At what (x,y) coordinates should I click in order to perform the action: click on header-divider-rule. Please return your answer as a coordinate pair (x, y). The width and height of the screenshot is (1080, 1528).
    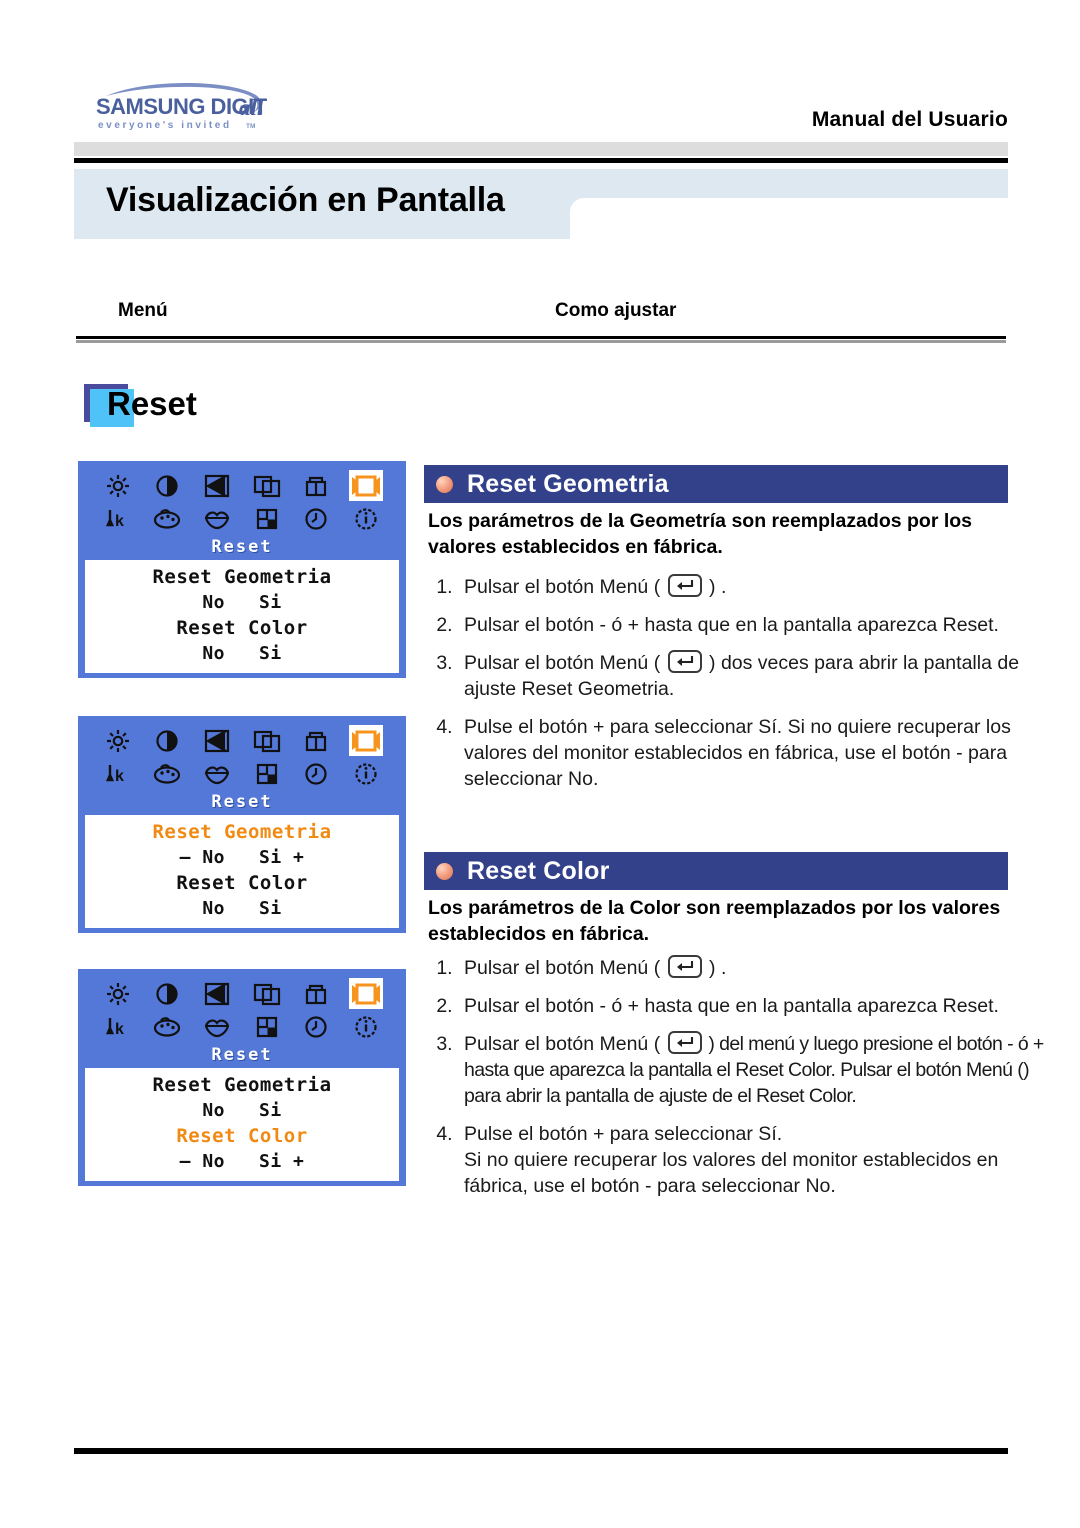
    Looking at the image, I should click on (541, 160).